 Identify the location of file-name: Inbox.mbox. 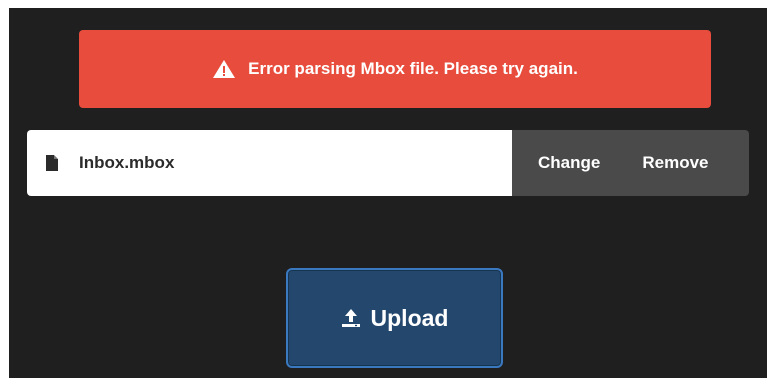
(127, 162).